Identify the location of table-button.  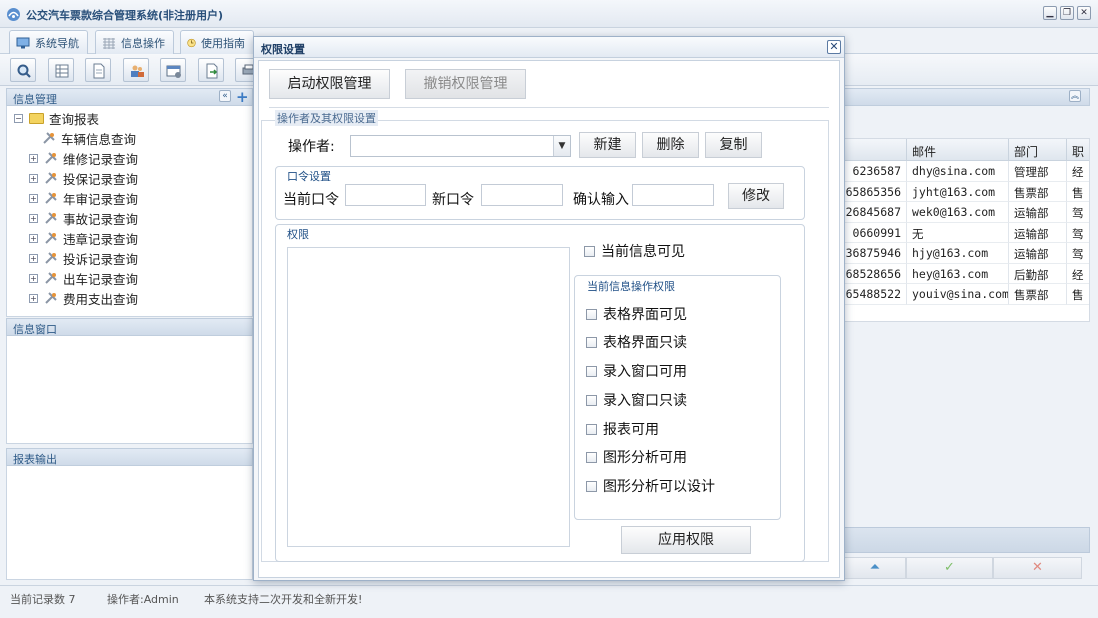
(61, 70).